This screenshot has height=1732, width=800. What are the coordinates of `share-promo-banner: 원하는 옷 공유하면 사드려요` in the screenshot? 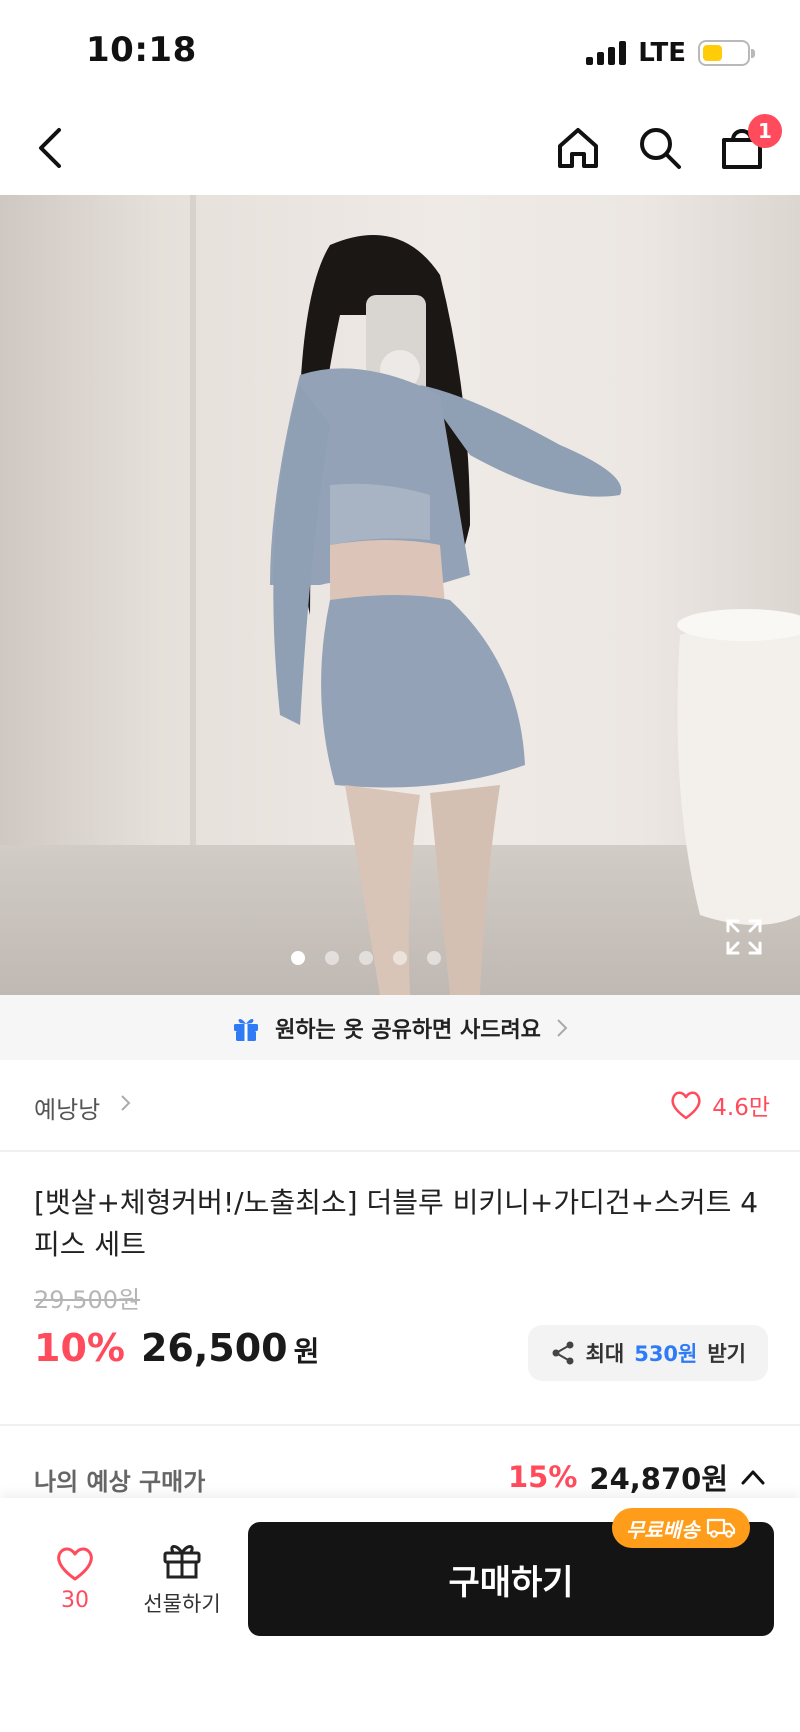 It's located at (400, 1027).